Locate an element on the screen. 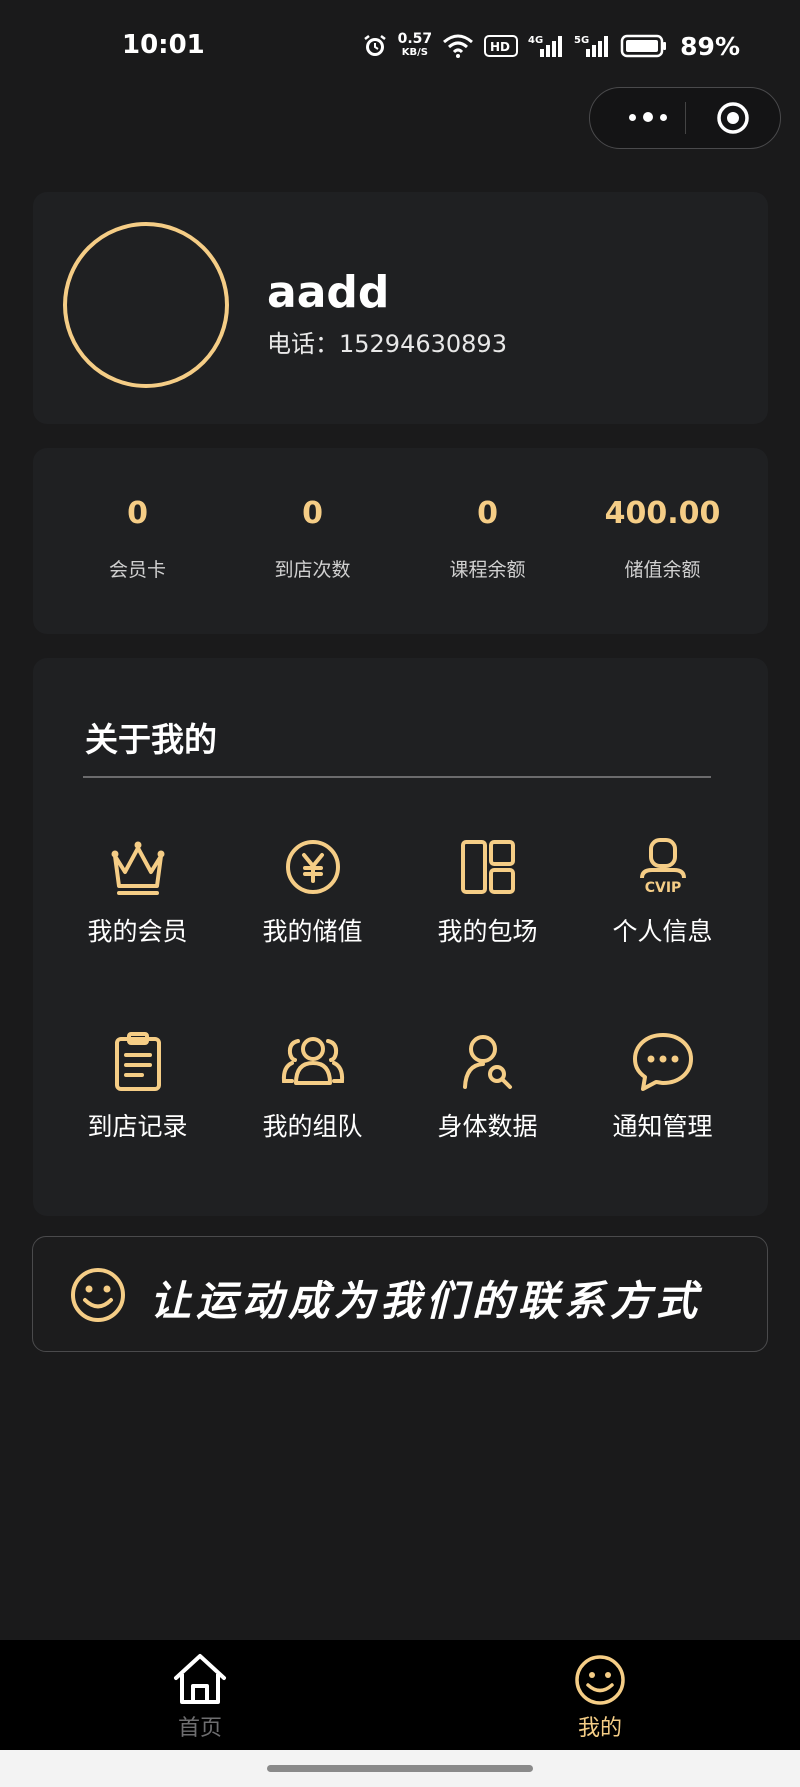 This screenshot has width=800, height=1787. system-navigation-bar is located at coordinates (400, 1768).